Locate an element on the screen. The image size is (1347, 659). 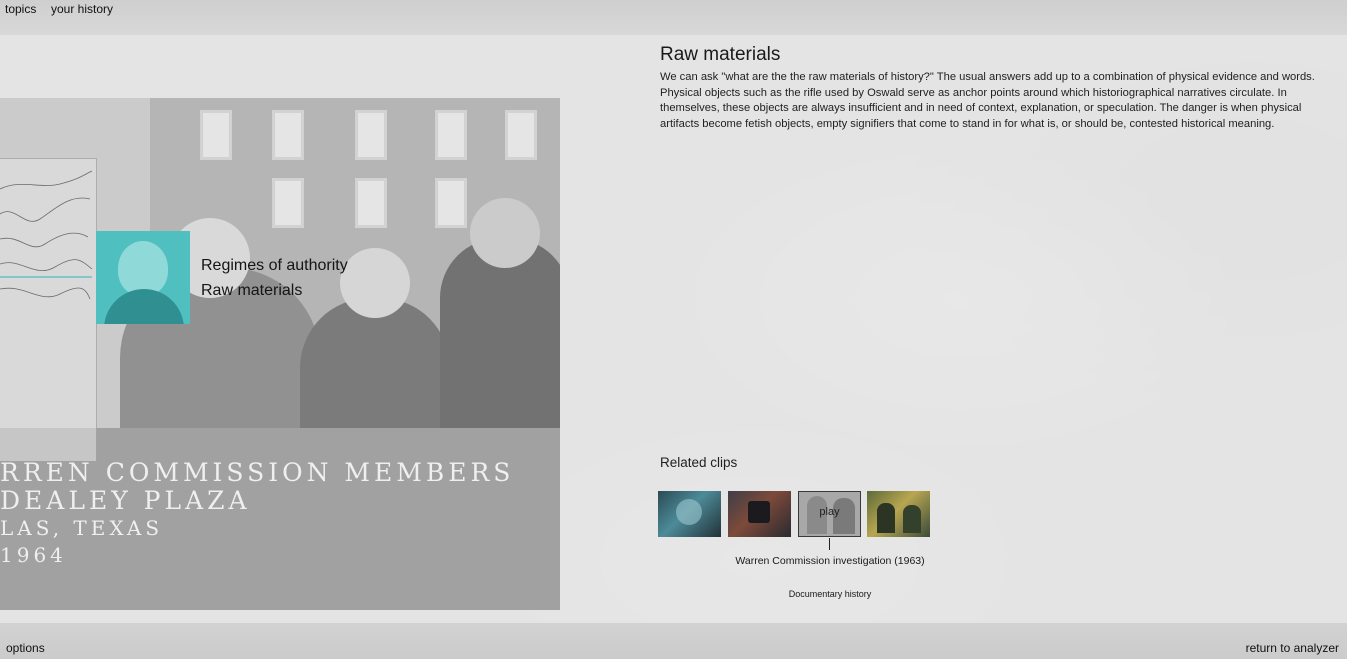
return-to-analyzer-link: return to analyzer is located at coordinates (1292, 648).